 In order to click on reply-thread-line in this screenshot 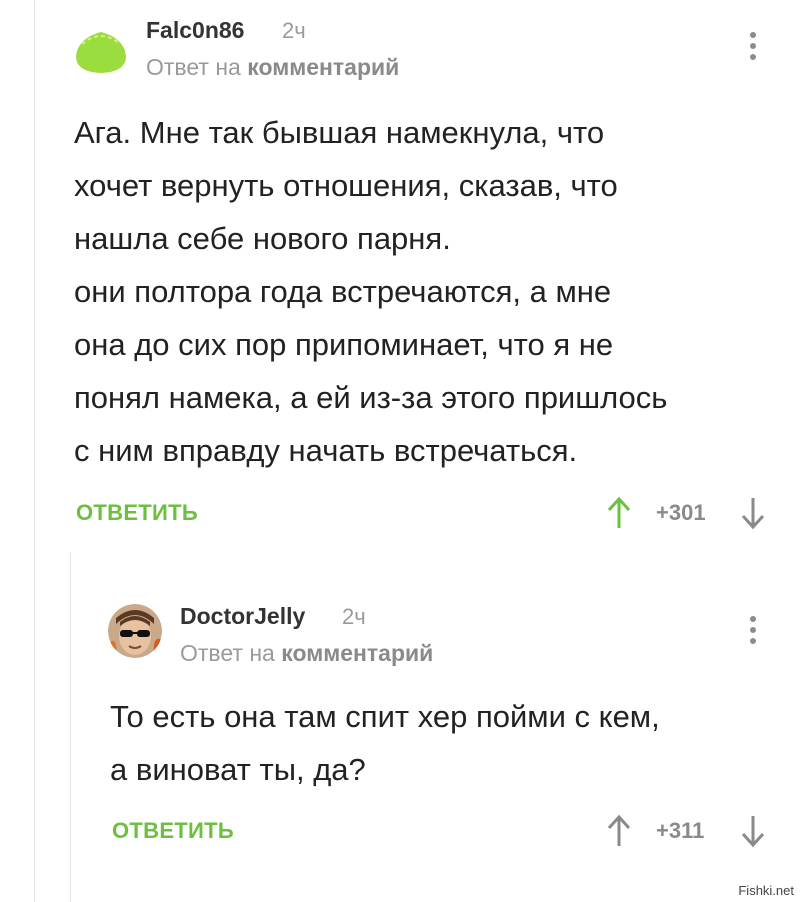, I will do `click(70, 727)`.